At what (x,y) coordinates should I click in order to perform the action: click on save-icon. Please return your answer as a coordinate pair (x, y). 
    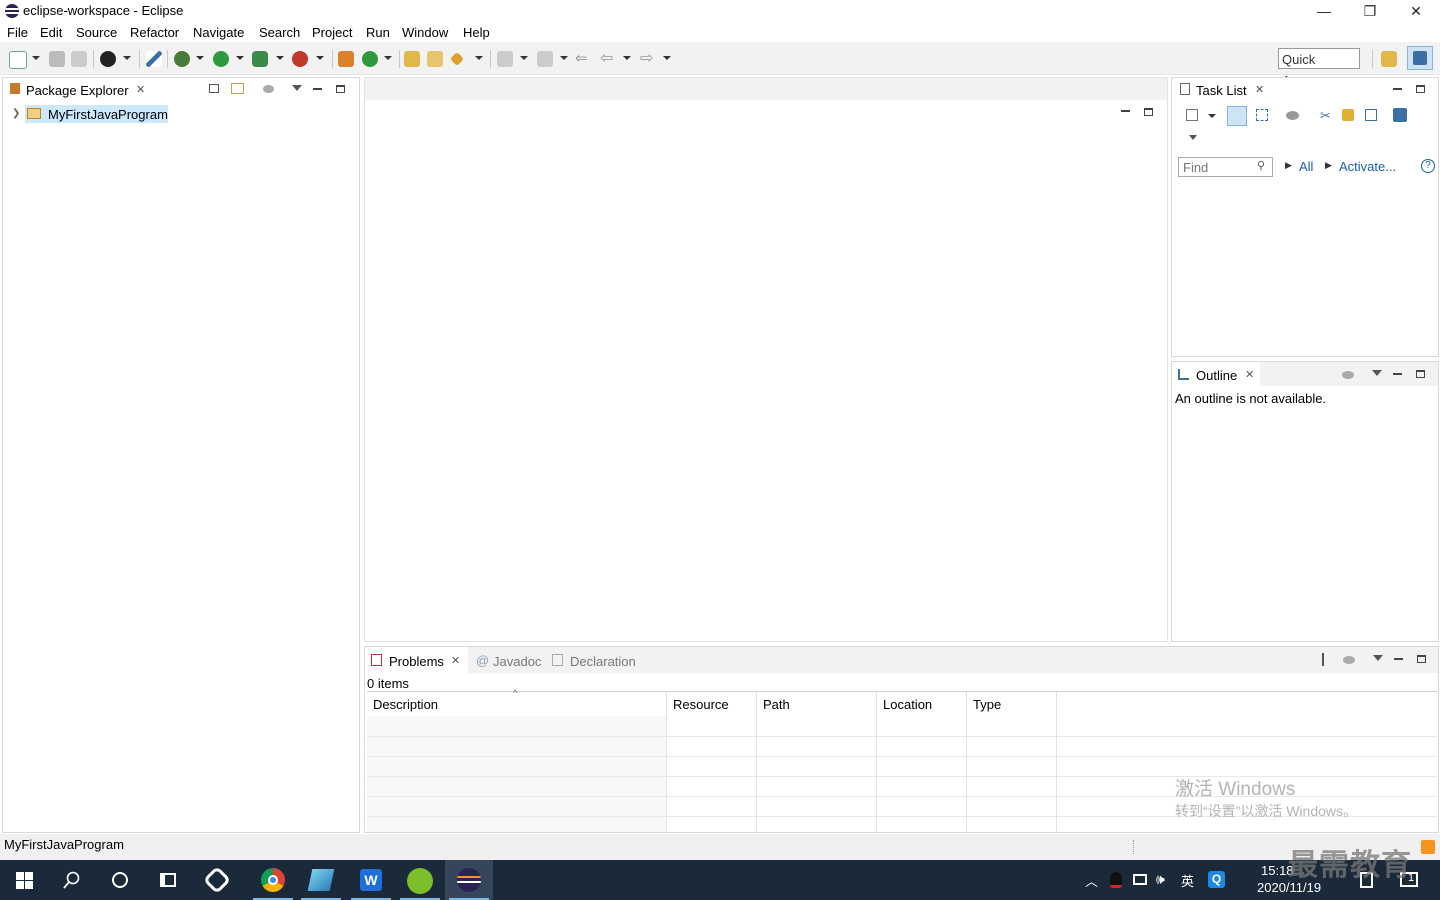
    Looking at the image, I should click on (57, 59).